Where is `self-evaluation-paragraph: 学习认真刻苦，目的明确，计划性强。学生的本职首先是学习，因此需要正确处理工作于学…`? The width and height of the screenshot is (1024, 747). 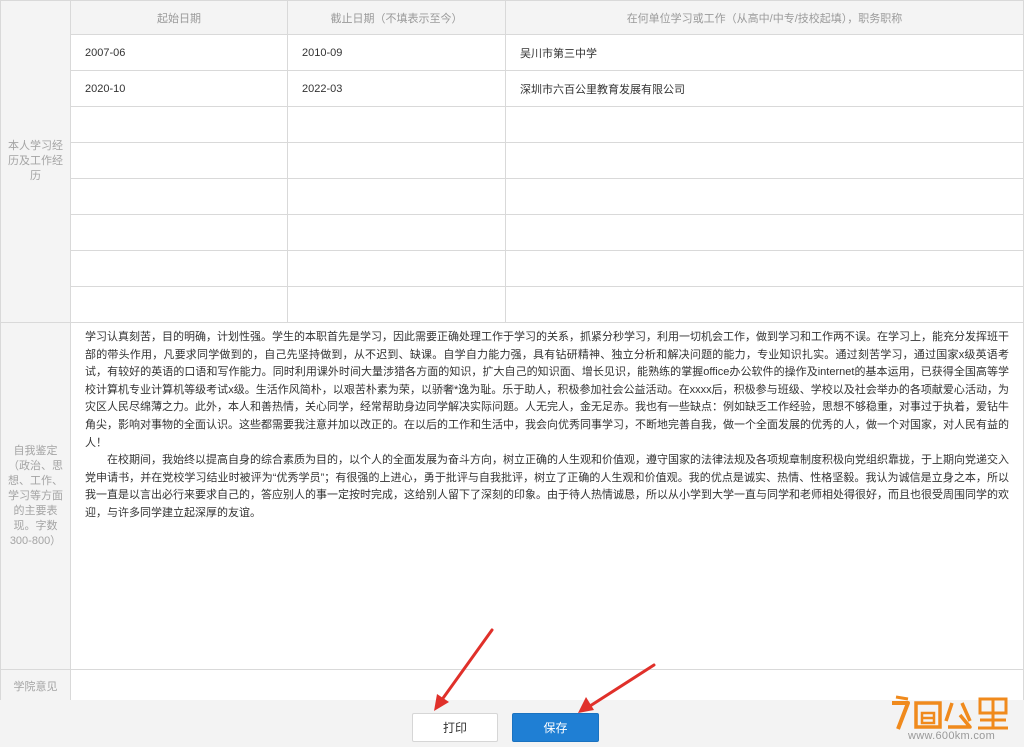
self-evaluation-paragraph: 学习认真刻苦，目的明确，计划性强。学生的本职首先是学习，因此需要正确处理工作于学… is located at coordinates (547, 390).